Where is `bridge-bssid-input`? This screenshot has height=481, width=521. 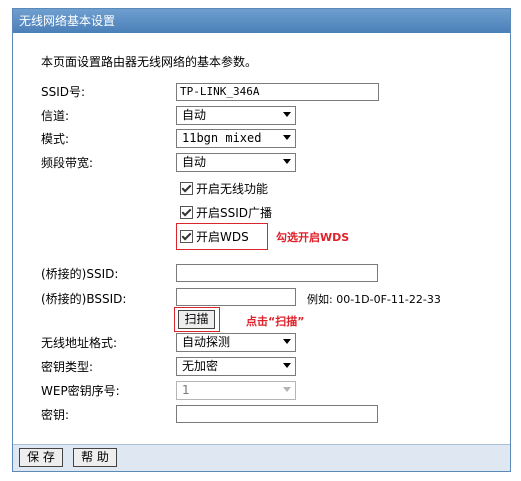 bridge-bssid-input is located at coordinates (236, 297).